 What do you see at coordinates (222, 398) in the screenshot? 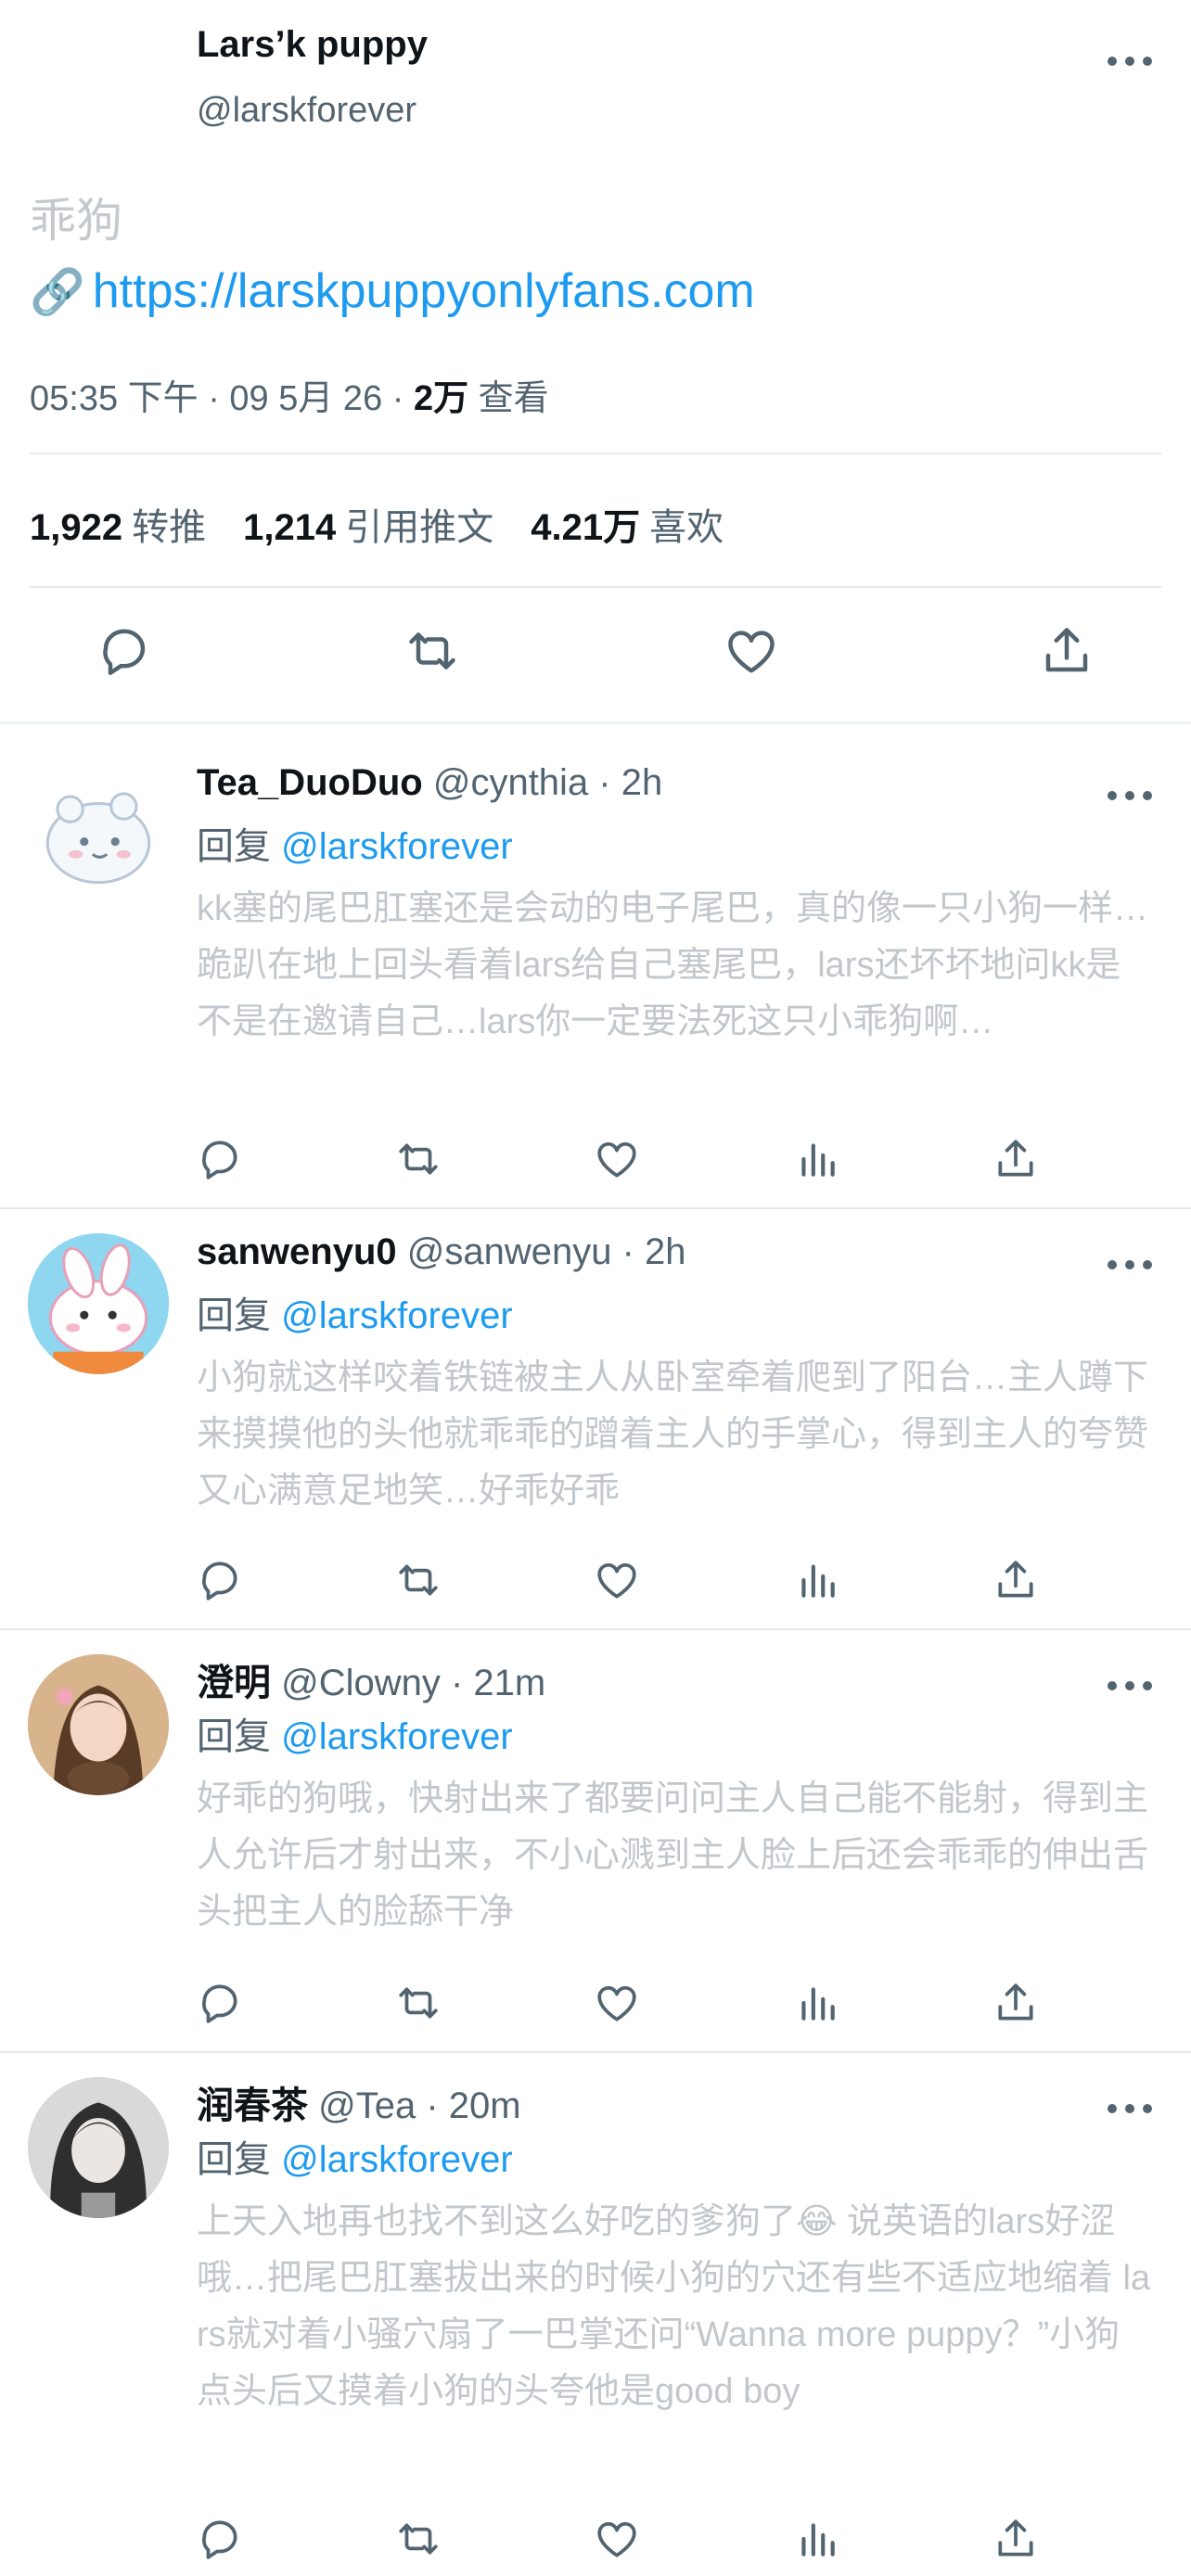
I see `tweet-time: 05:35 下午 · 09 5月 26 ·` at bounding box center [222, 398].